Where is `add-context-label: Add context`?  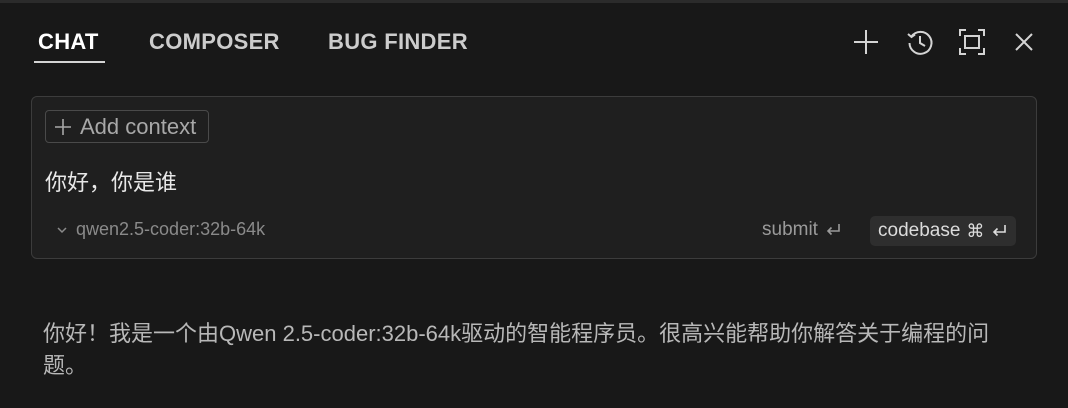
add-context-label: Add context is located at coordinates (138, 126).